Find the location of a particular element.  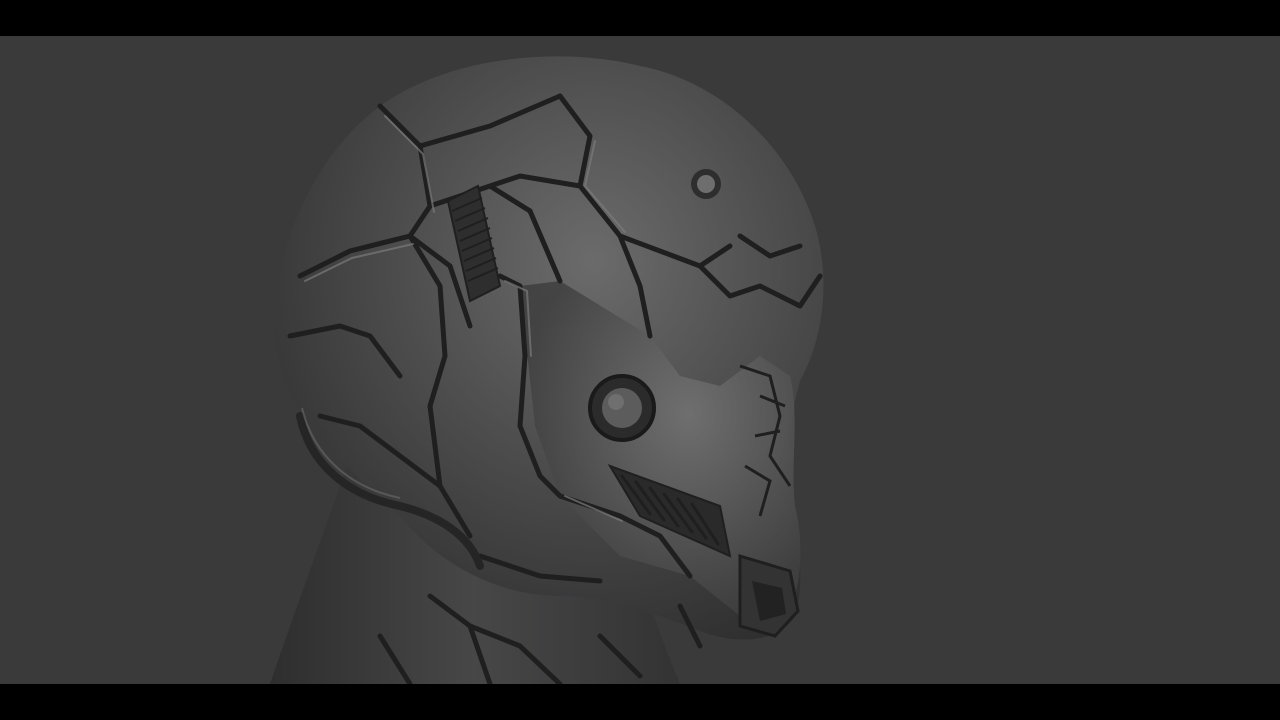

letterbox-top-bar is located at coordinates (640, 18).